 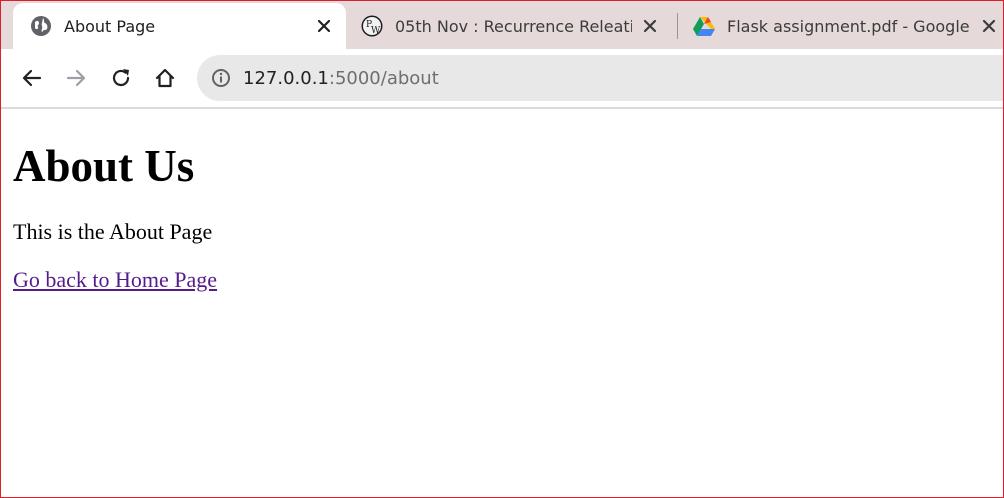 What do you see at coordinates (115, 280) in the screenshot?
I see `home-page-link: Go back to Home Page` at bounding box center [115, 280].